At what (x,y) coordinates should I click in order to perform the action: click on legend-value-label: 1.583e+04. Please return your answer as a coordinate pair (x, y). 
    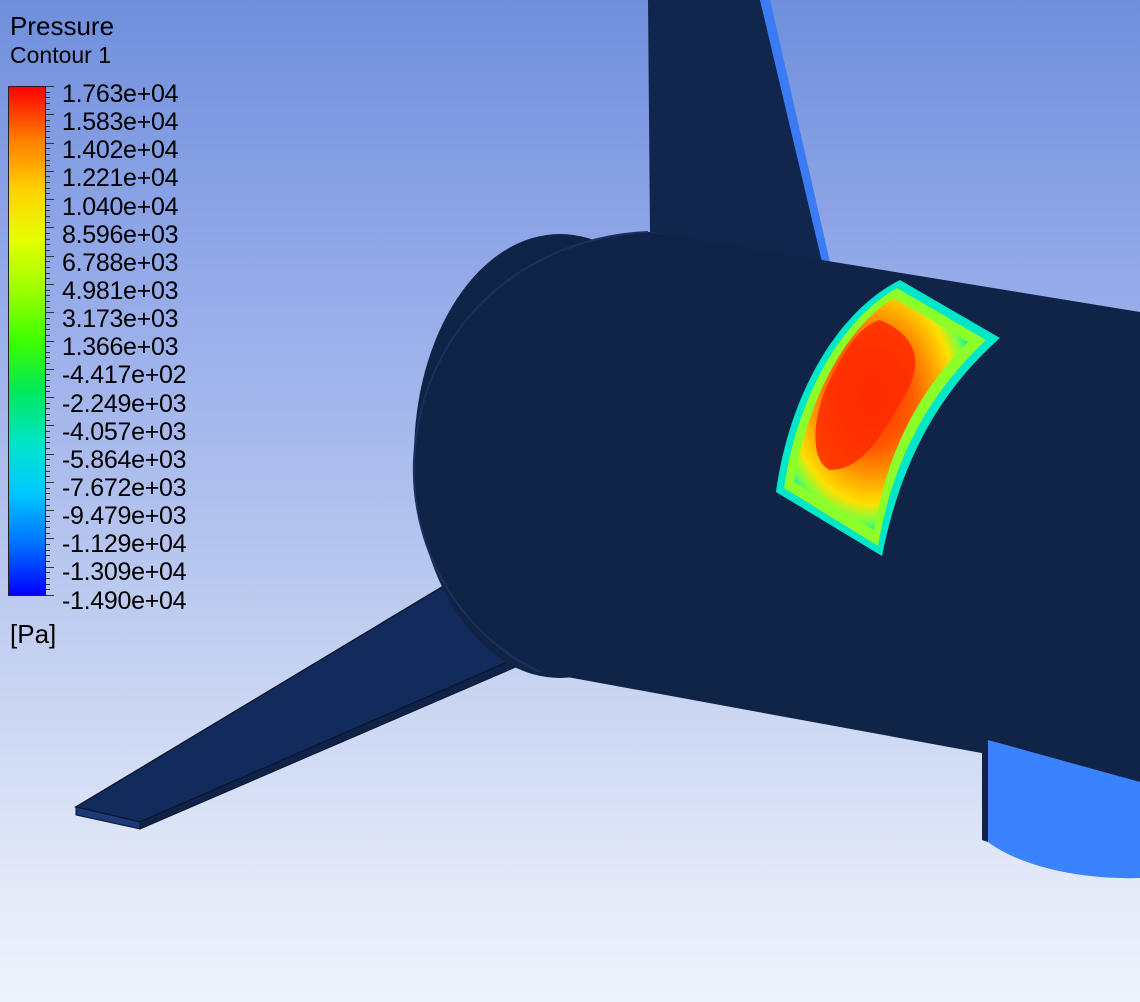
    Looking at the image, I should click on (120, 122).